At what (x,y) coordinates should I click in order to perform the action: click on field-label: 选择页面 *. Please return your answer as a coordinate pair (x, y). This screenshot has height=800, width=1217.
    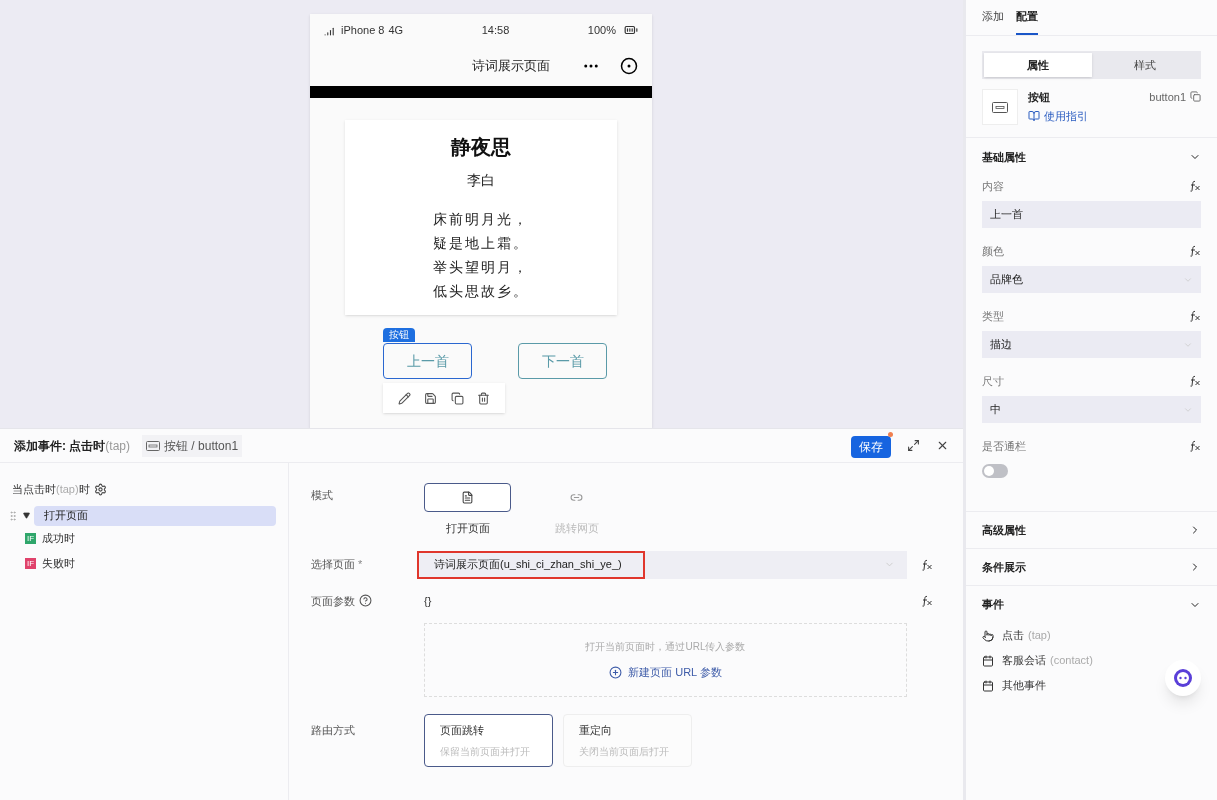
    Looking at the image, I should click on (337, 565).